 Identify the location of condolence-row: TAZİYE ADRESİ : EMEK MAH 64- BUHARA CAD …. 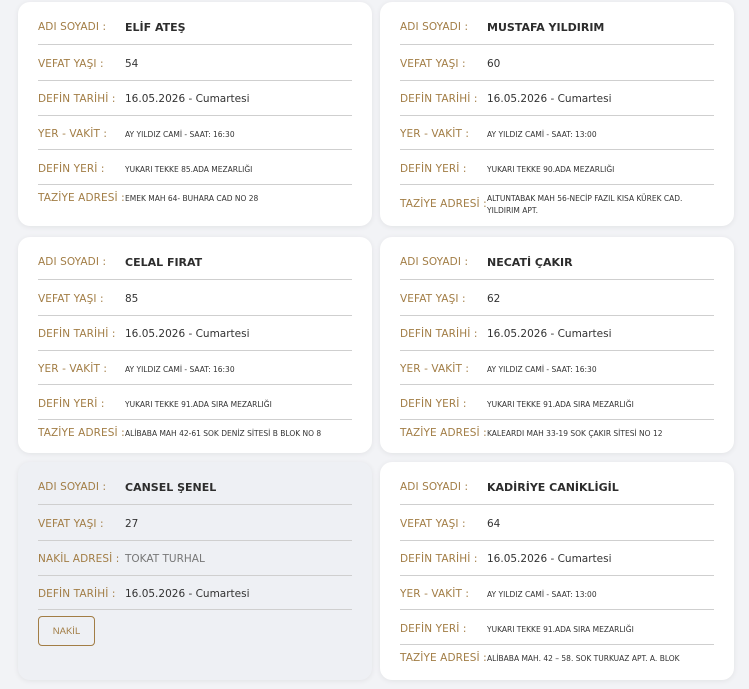
(195, 204).